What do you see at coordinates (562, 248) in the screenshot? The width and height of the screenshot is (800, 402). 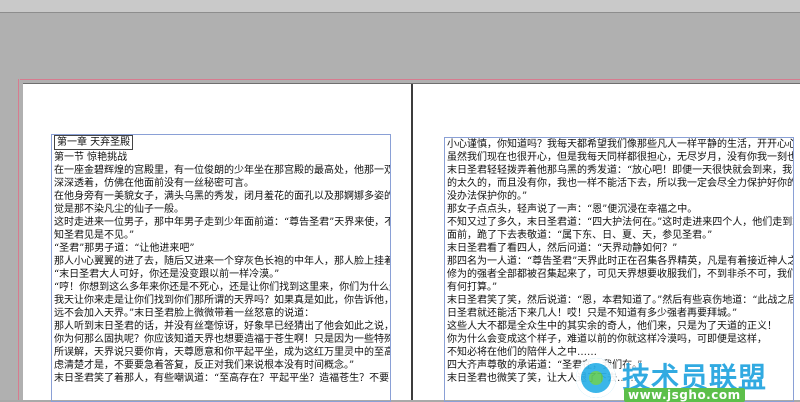 I see `text-line: 末日圣君看了看四人，然后问道：“天界动静如何？”` at bounding box center [562, 248].